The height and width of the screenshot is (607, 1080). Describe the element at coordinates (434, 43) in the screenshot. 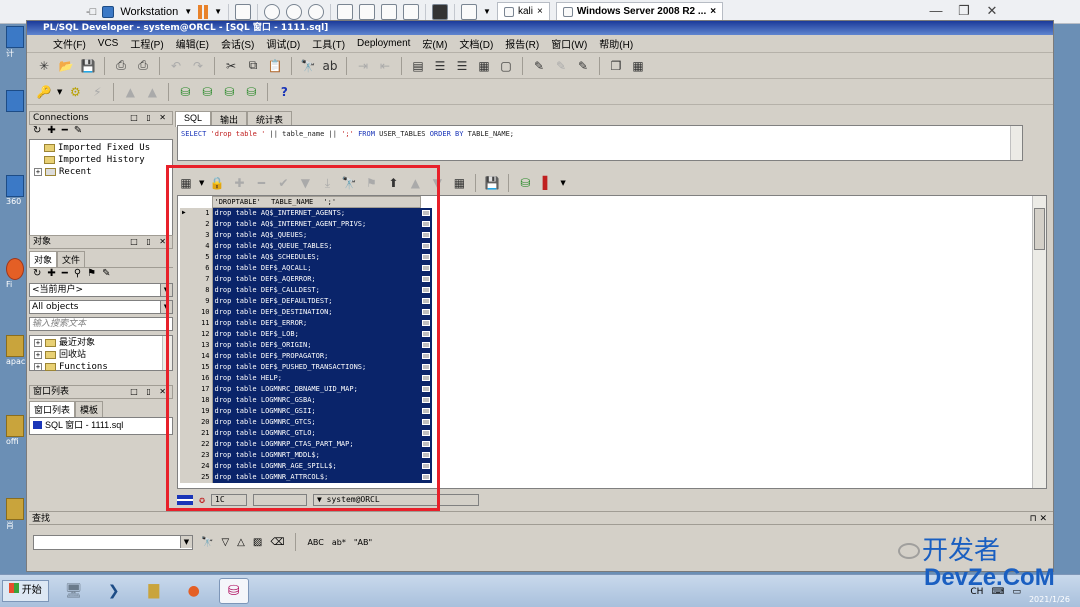

I see `menu-macro: 宏(M)` at that location.